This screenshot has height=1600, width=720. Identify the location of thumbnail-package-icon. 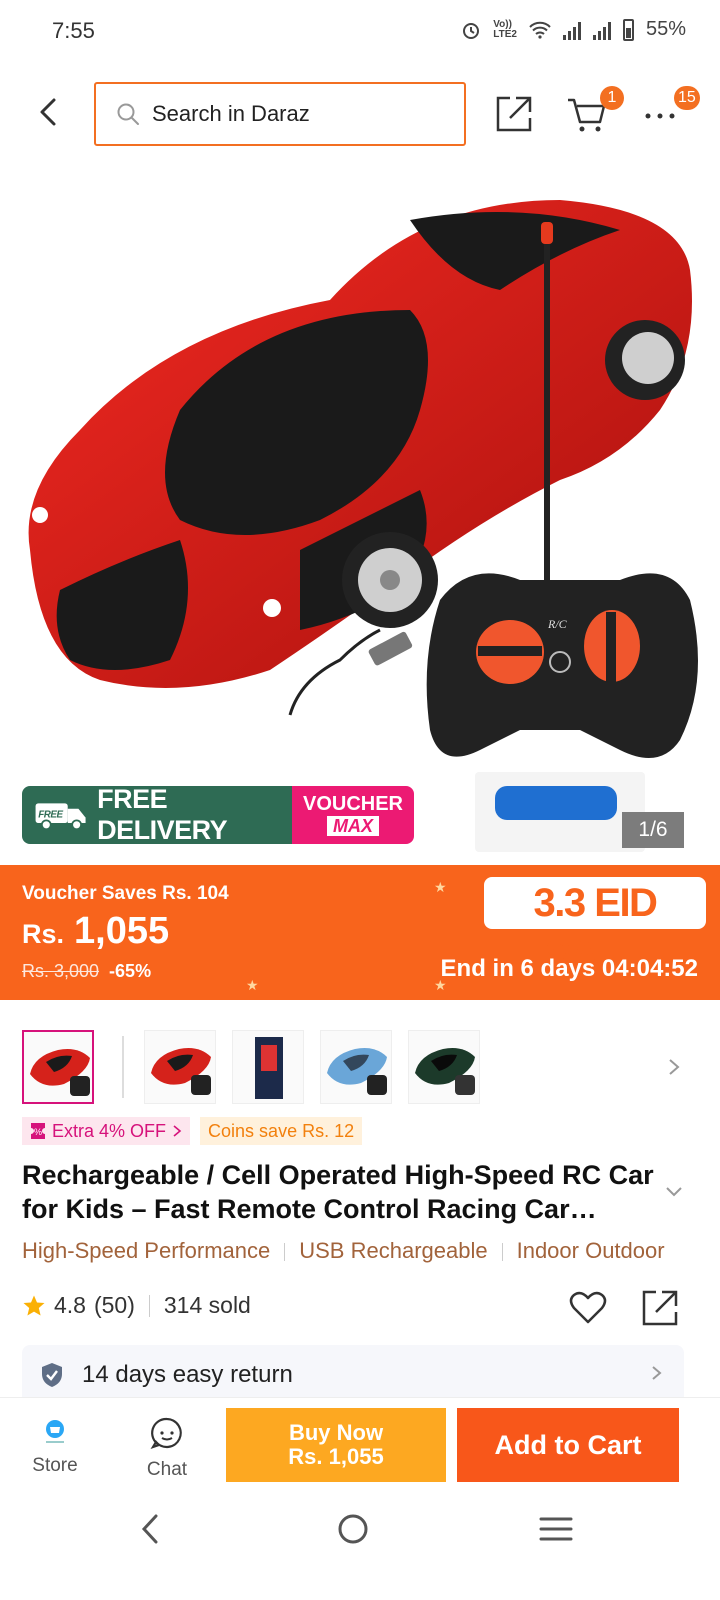
(269, 1068).